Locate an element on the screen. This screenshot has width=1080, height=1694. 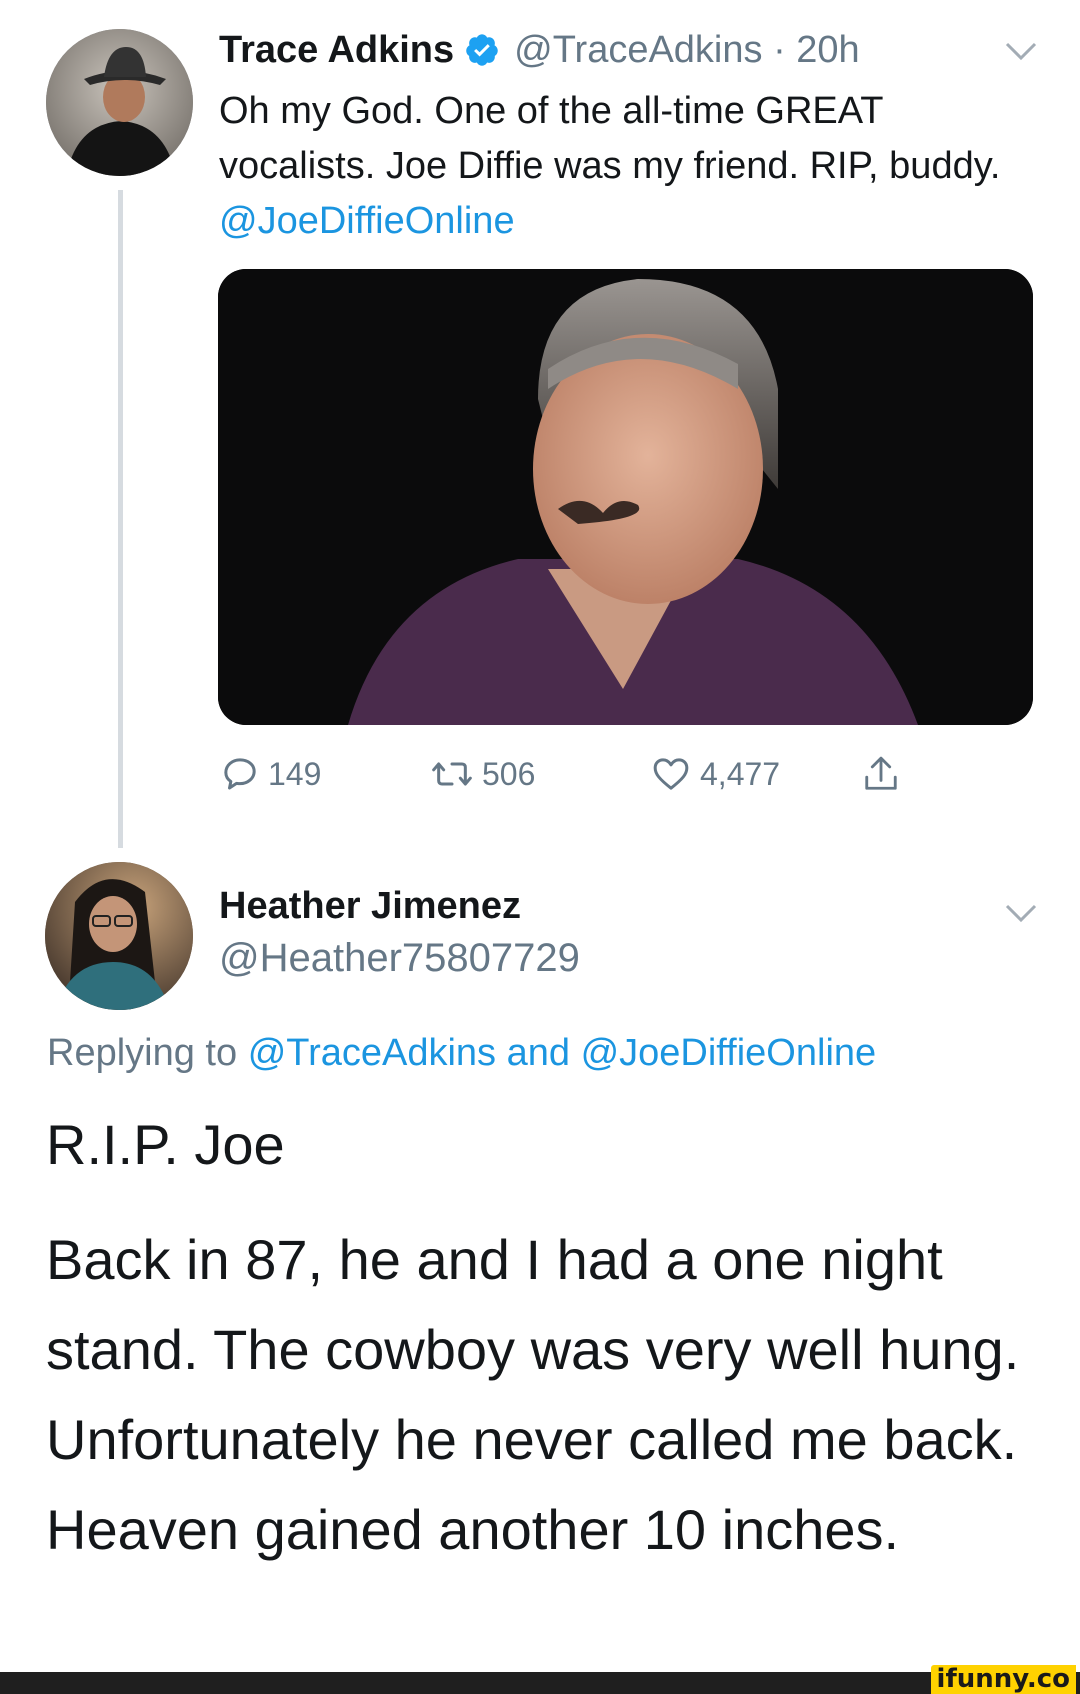
avatar-trace-adkins is located at coordinates (119, 102).